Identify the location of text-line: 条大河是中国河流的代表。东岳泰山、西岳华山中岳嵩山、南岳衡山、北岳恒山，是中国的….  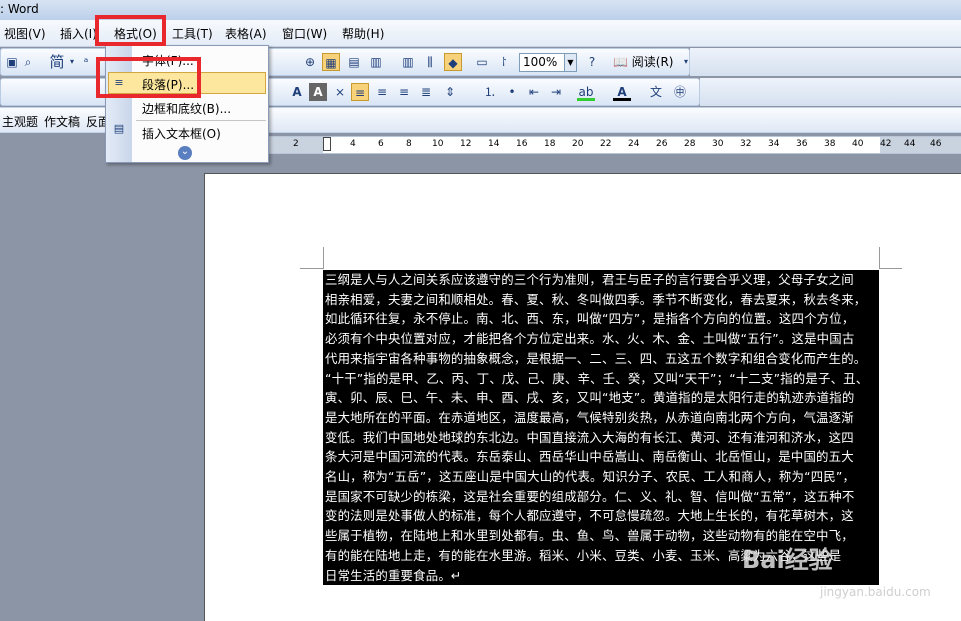
(589, 457).